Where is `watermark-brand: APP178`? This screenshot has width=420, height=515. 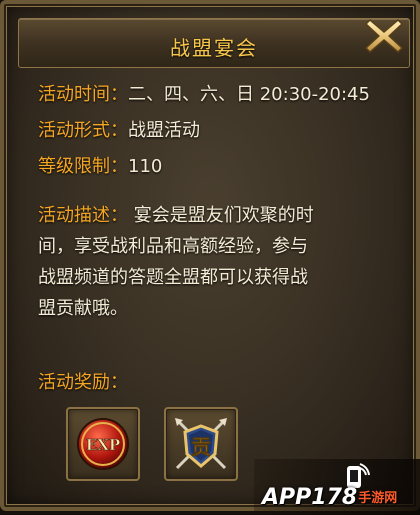 watermark-brand: APP178 is located at coordinates (310, 497).